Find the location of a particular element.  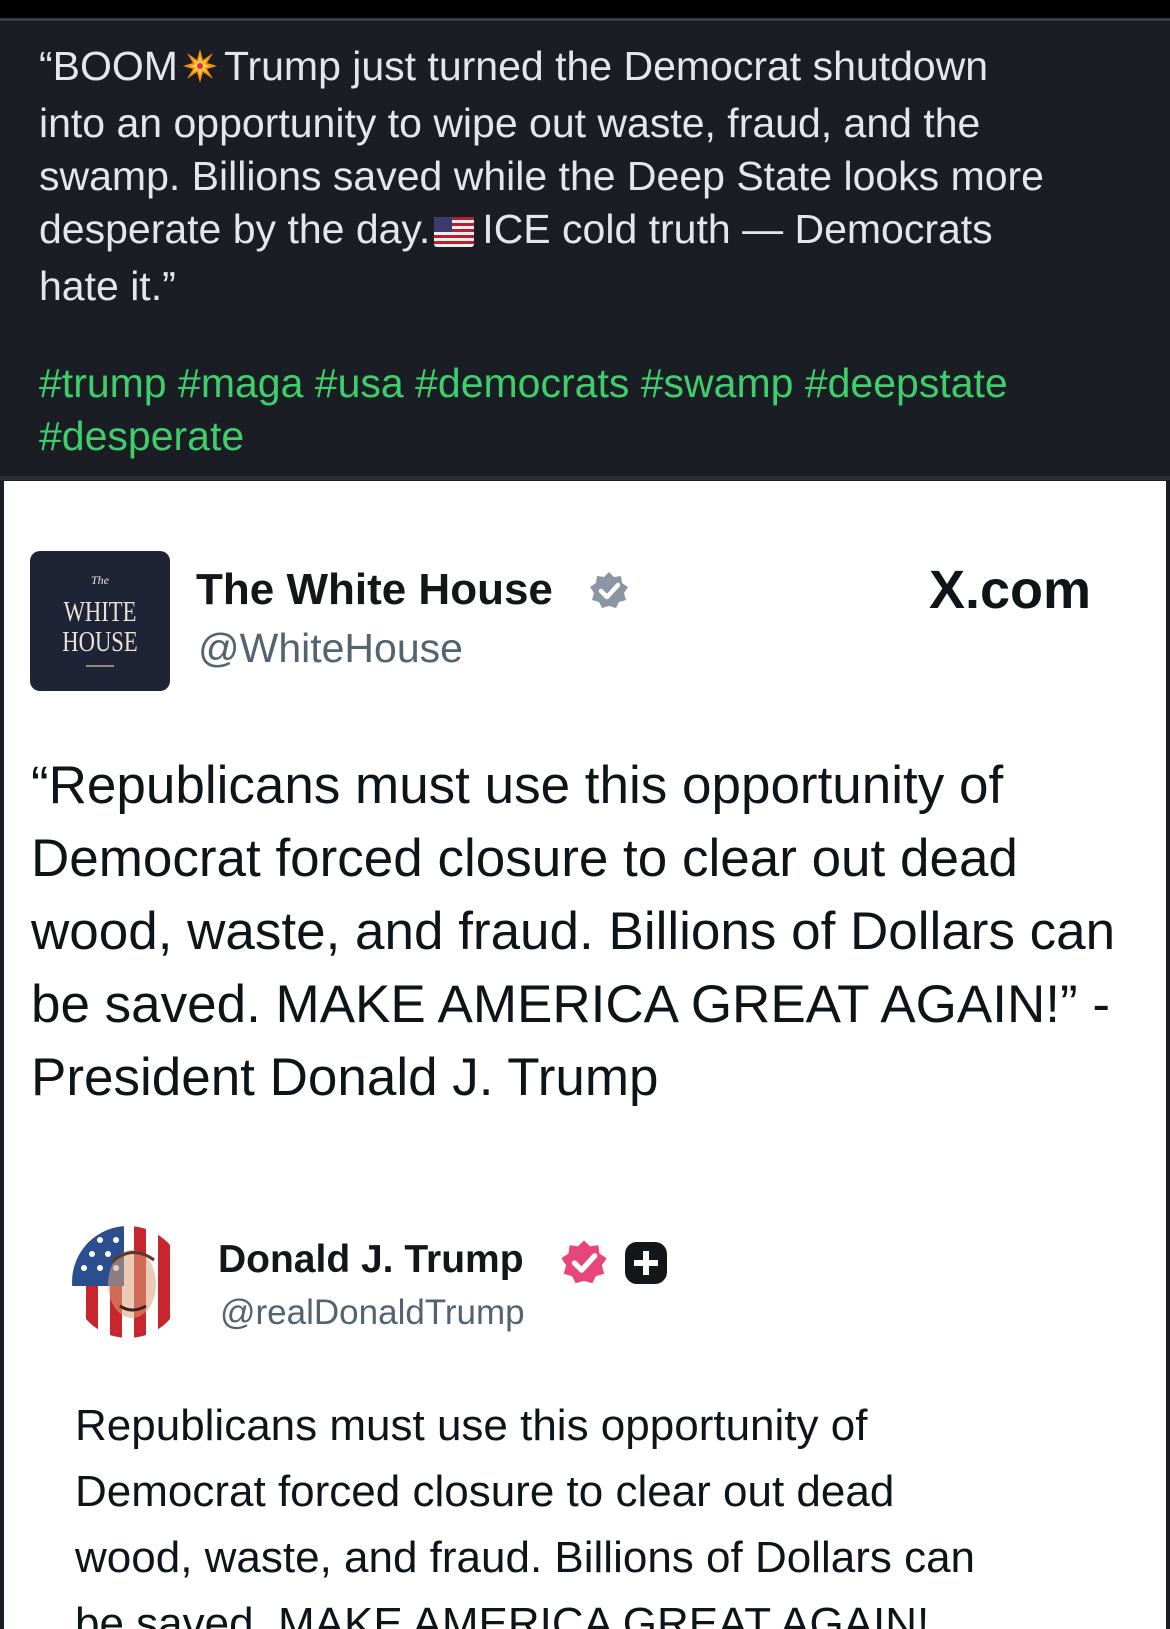

hashtag-link: #democrats is located at coordinates (522, 383).